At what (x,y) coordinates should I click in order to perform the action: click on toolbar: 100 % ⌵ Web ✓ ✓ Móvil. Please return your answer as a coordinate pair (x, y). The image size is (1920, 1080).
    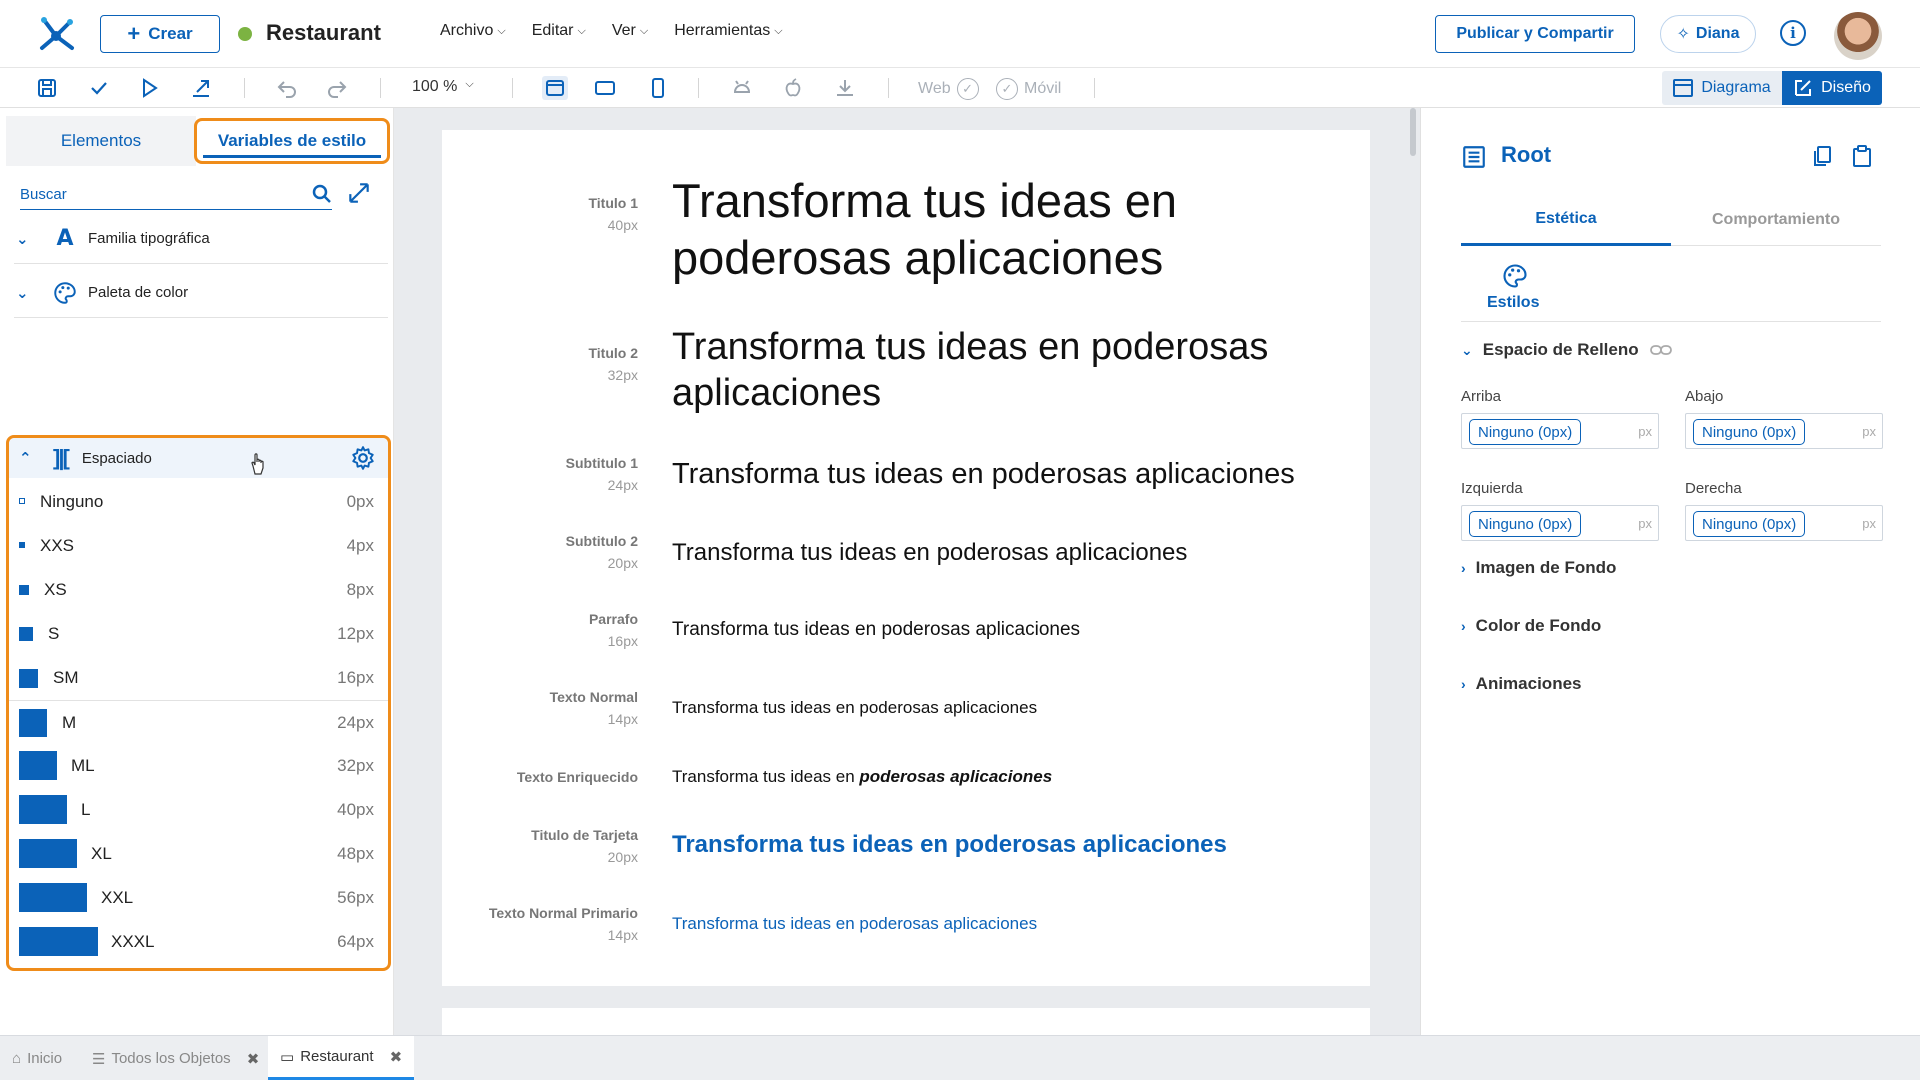
    Looking at the image, I should click on (960, 88).